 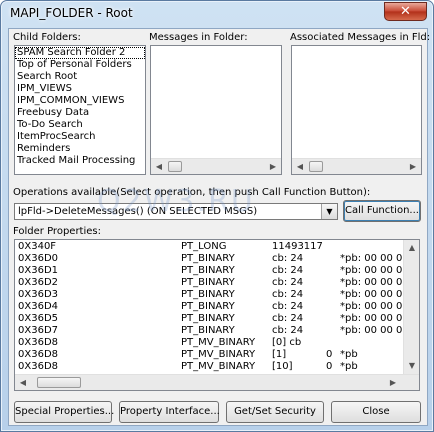 I want to click on properties-hscrollbar: ◀ ▶, so click(x=217, y=382).